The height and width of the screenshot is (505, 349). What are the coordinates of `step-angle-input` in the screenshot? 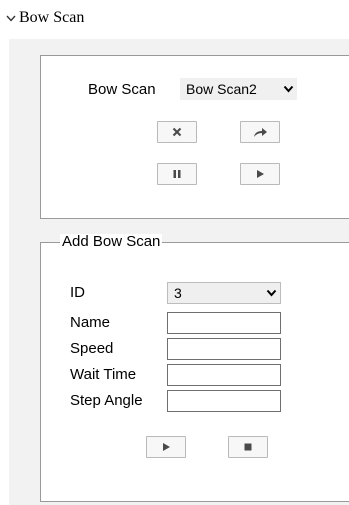 It's located at (224, 401).